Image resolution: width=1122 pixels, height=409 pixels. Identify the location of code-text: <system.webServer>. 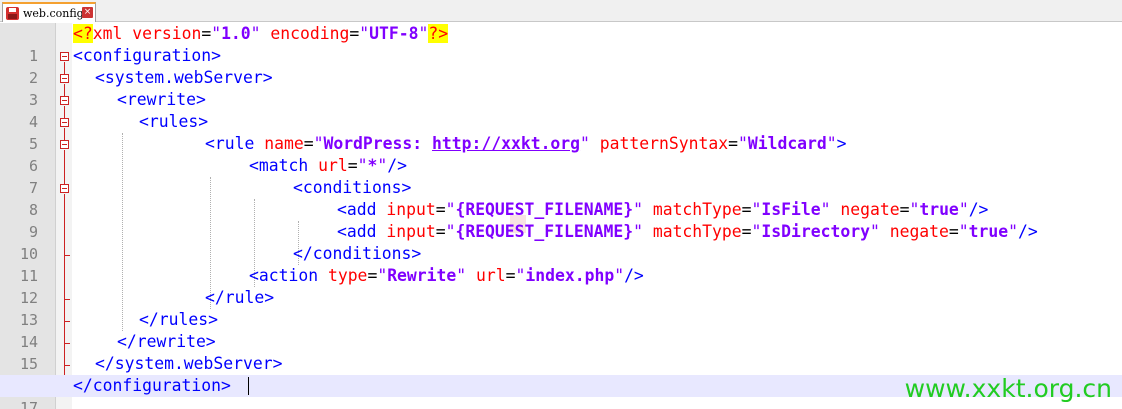
(184, 77).